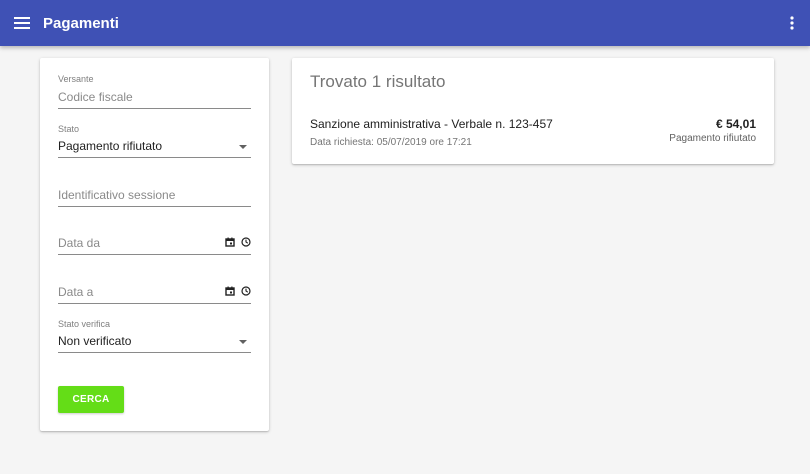 The height and width of the screenshot is (474, 810). I want to click on identificativo-sessione-placeholder: Identificativo sessione, so click(117, 195).